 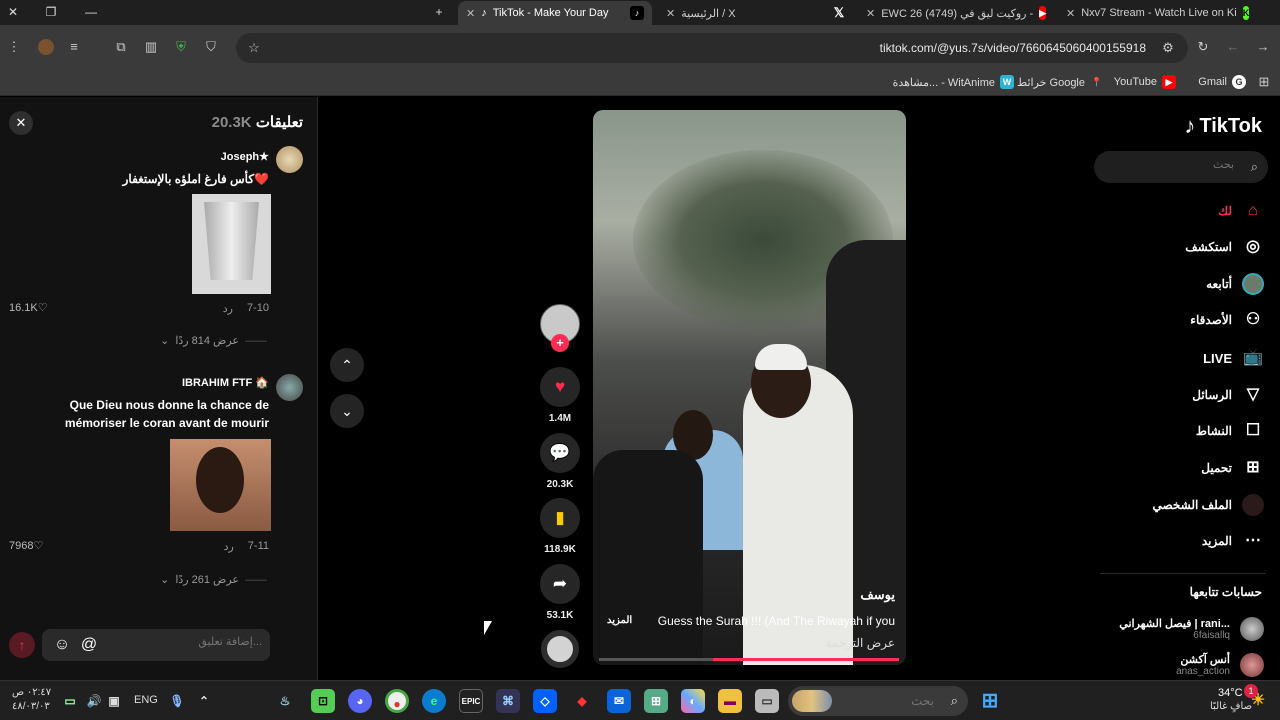 I want to click on sound-disc-icon, so click(x=560, y=649).